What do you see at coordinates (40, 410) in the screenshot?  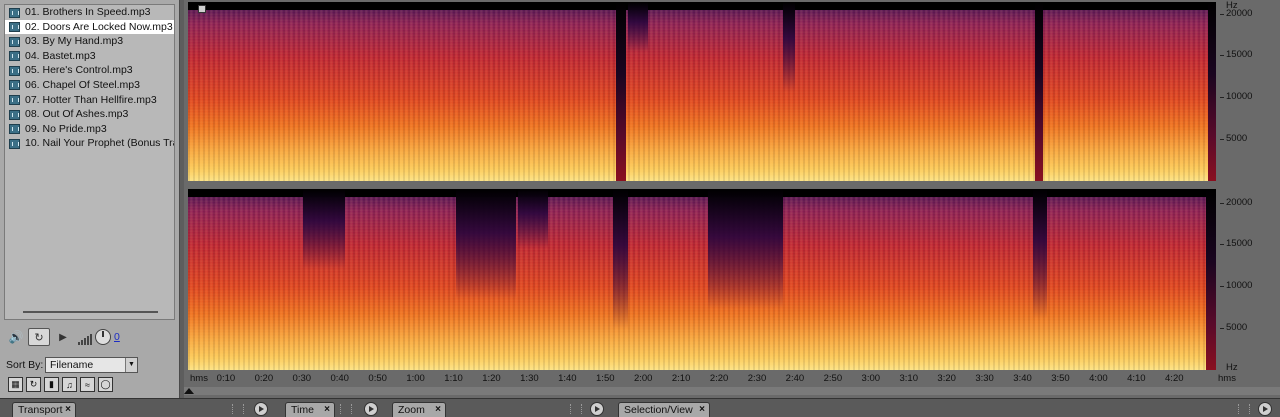 I see `tab-label: Transport` at bounding box center [40, 410].